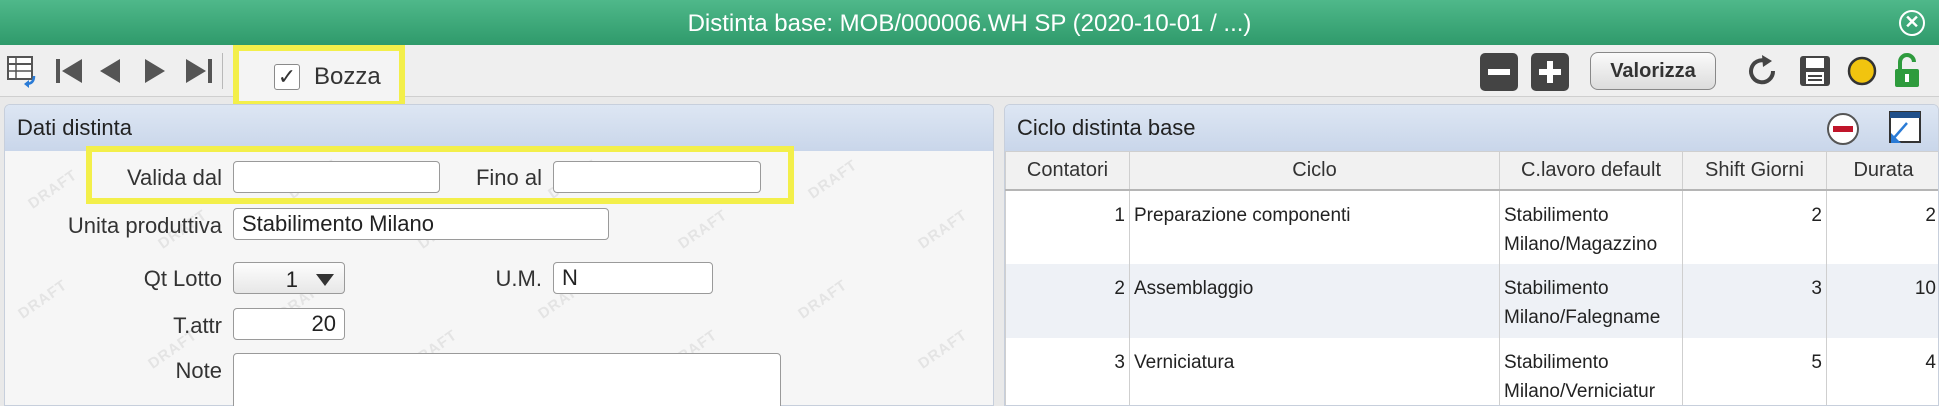  What do you see at coordinates (1653, 71) in the screenshot?
I see `valorizza-button: Valorizza` at bounding box center [1653, 71].